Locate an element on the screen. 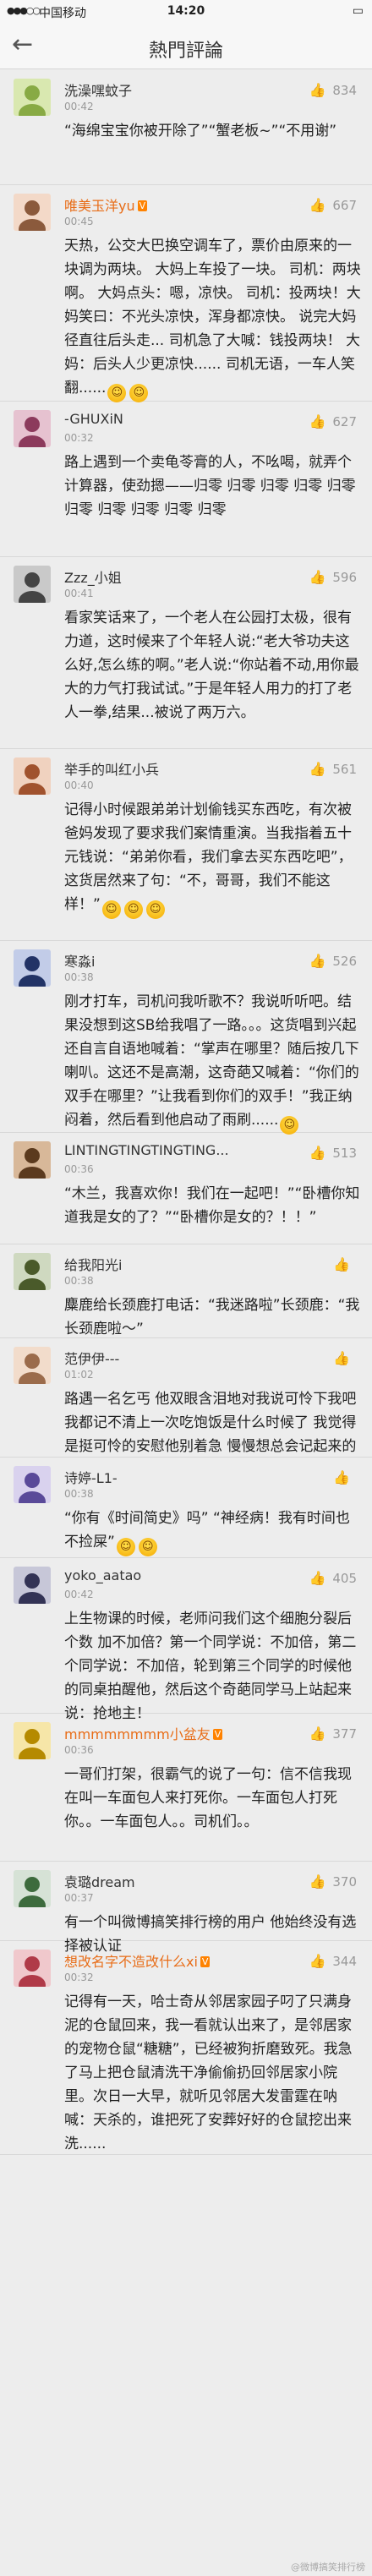 The width and height of the screenshot is (372, 2576). username-text: mmmmmmmm小盆友 is located at coordinates (138, 1734).